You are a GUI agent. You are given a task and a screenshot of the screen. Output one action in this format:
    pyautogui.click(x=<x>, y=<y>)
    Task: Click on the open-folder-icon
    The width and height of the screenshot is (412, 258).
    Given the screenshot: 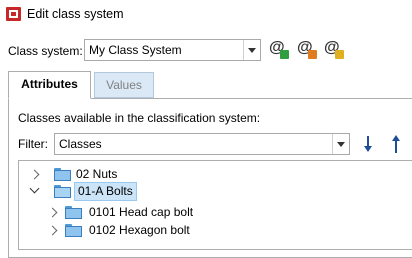 What is the action you would take?
    pyautogui.click(x=62, y=191)
    